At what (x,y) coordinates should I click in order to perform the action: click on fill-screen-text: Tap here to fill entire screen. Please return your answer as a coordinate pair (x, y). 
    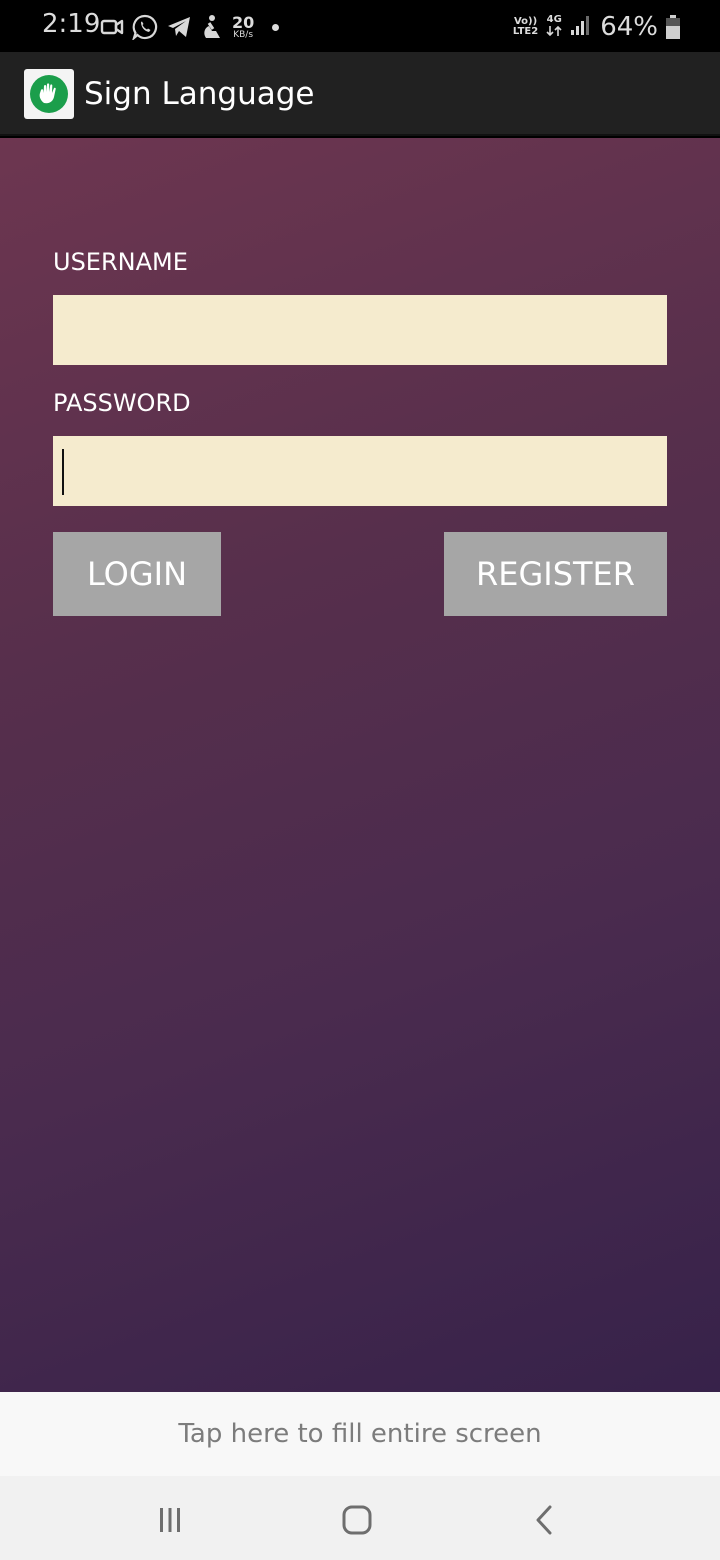
    Looking at the image, I should click on (360, 1434).